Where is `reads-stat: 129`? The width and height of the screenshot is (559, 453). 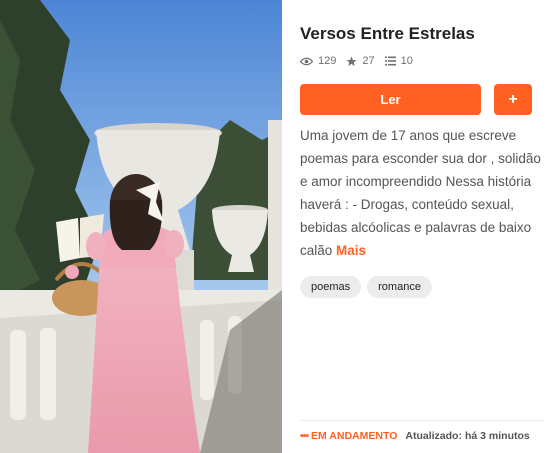 reads-stat: 129 is located at coordinates (318, 61).